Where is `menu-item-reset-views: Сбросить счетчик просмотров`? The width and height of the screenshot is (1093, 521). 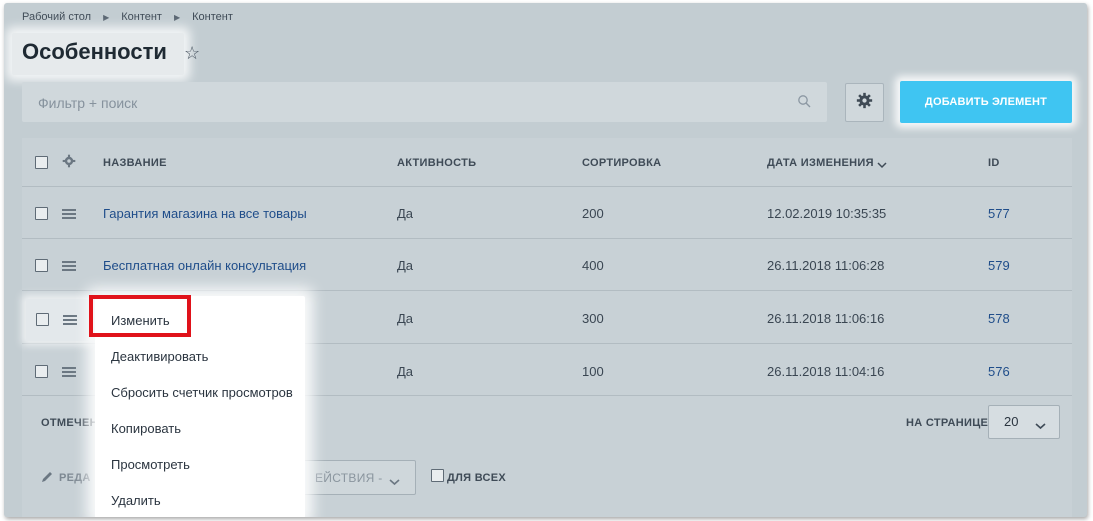 menu-item-reset-views: Сбросить счетчик просмотров is located at coordinates (202, 392).